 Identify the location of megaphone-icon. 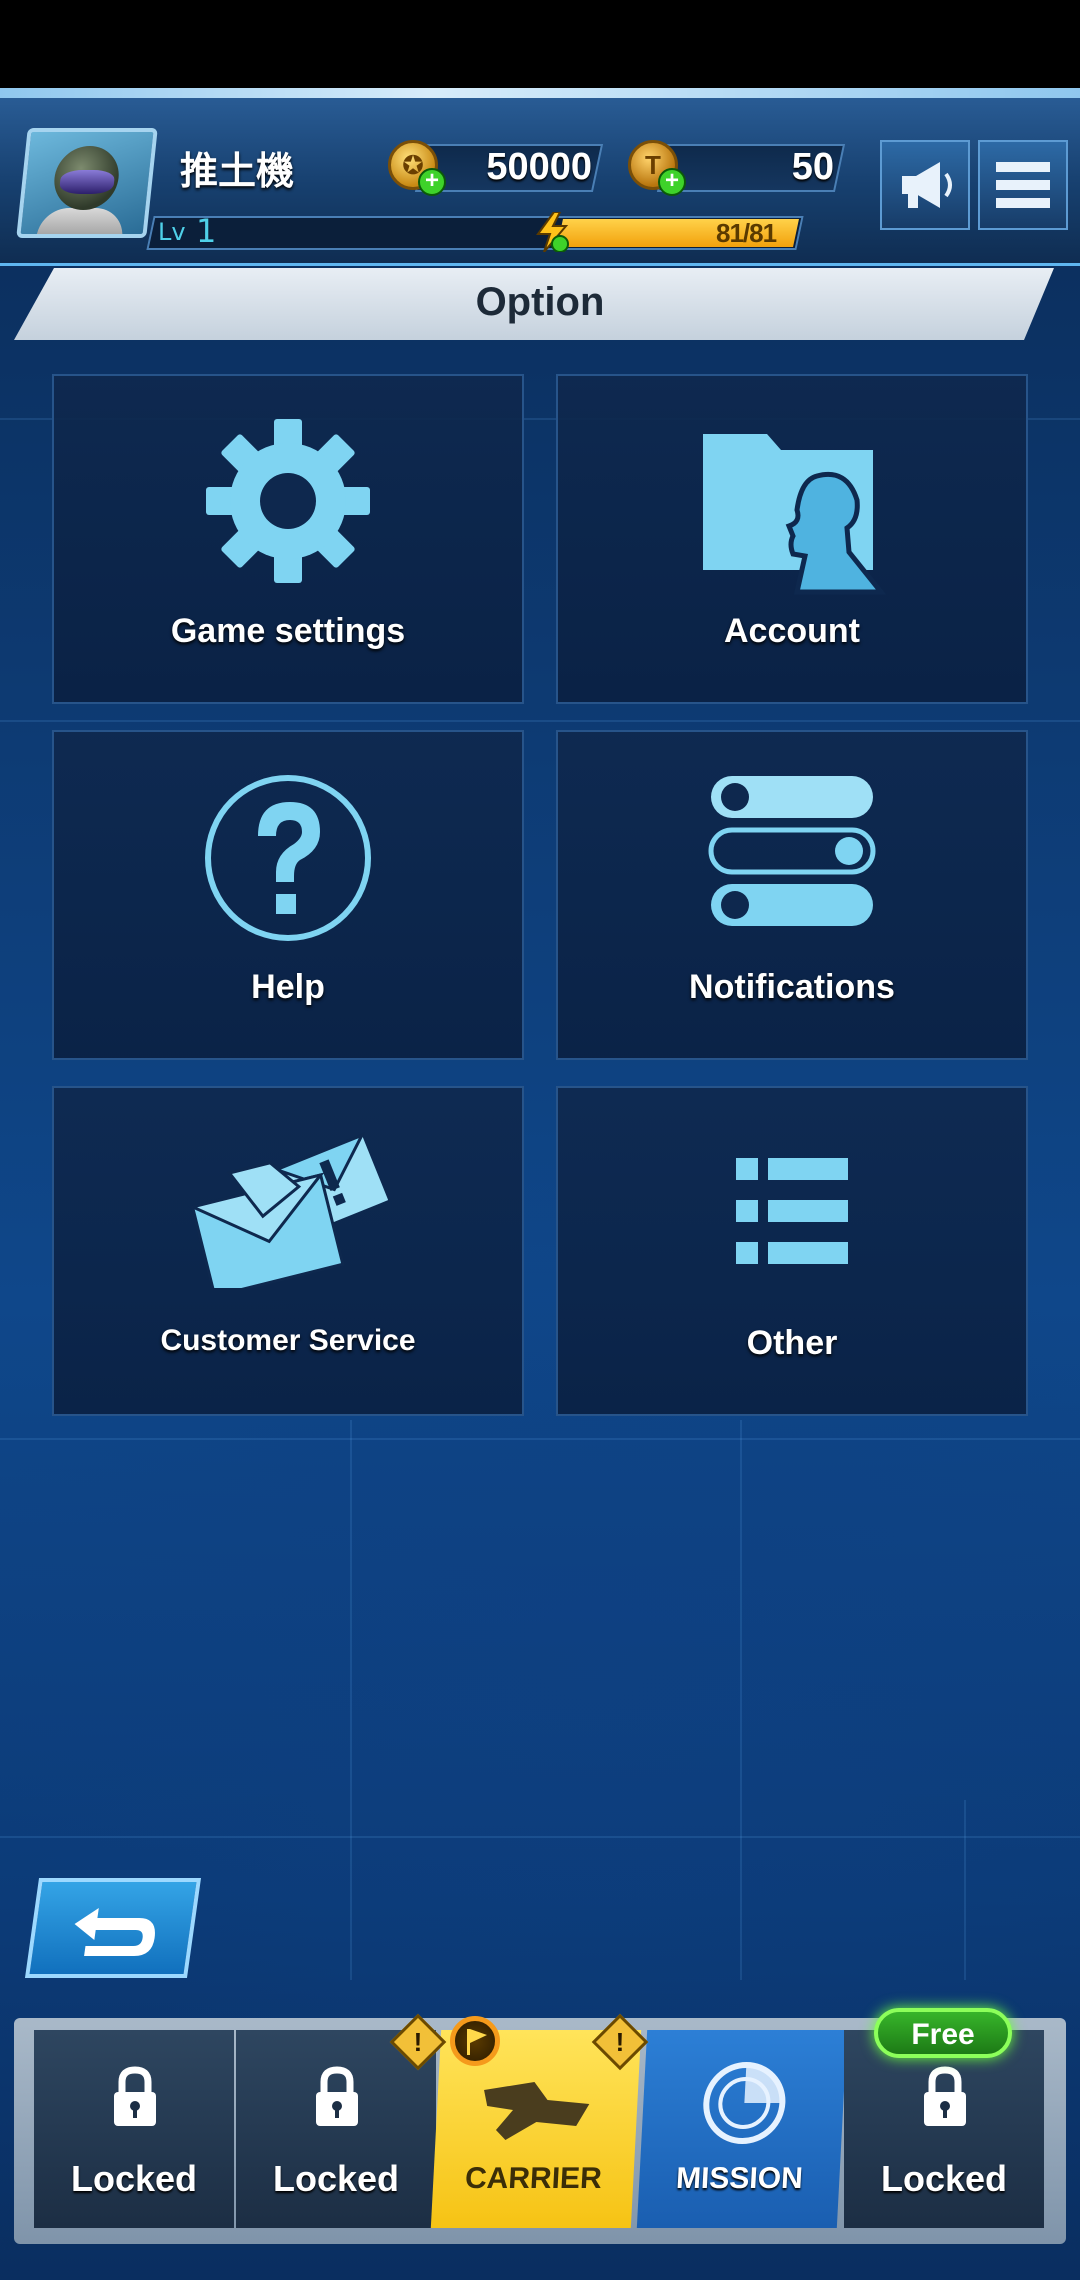
(927, 185).